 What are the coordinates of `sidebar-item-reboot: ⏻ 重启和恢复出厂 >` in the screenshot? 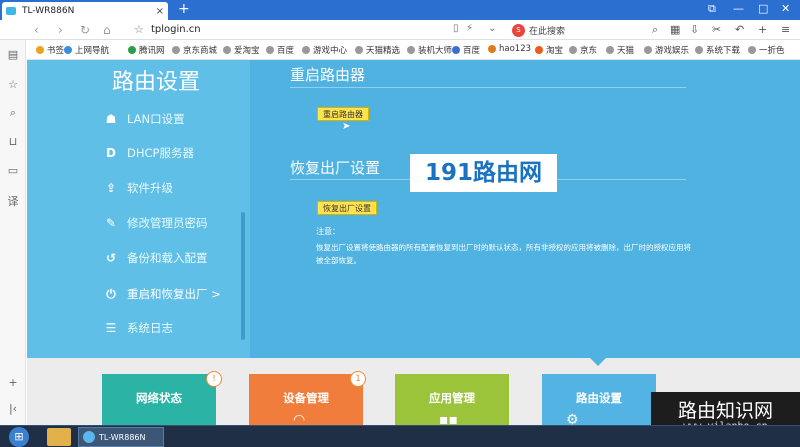 It's located at (176, 294).